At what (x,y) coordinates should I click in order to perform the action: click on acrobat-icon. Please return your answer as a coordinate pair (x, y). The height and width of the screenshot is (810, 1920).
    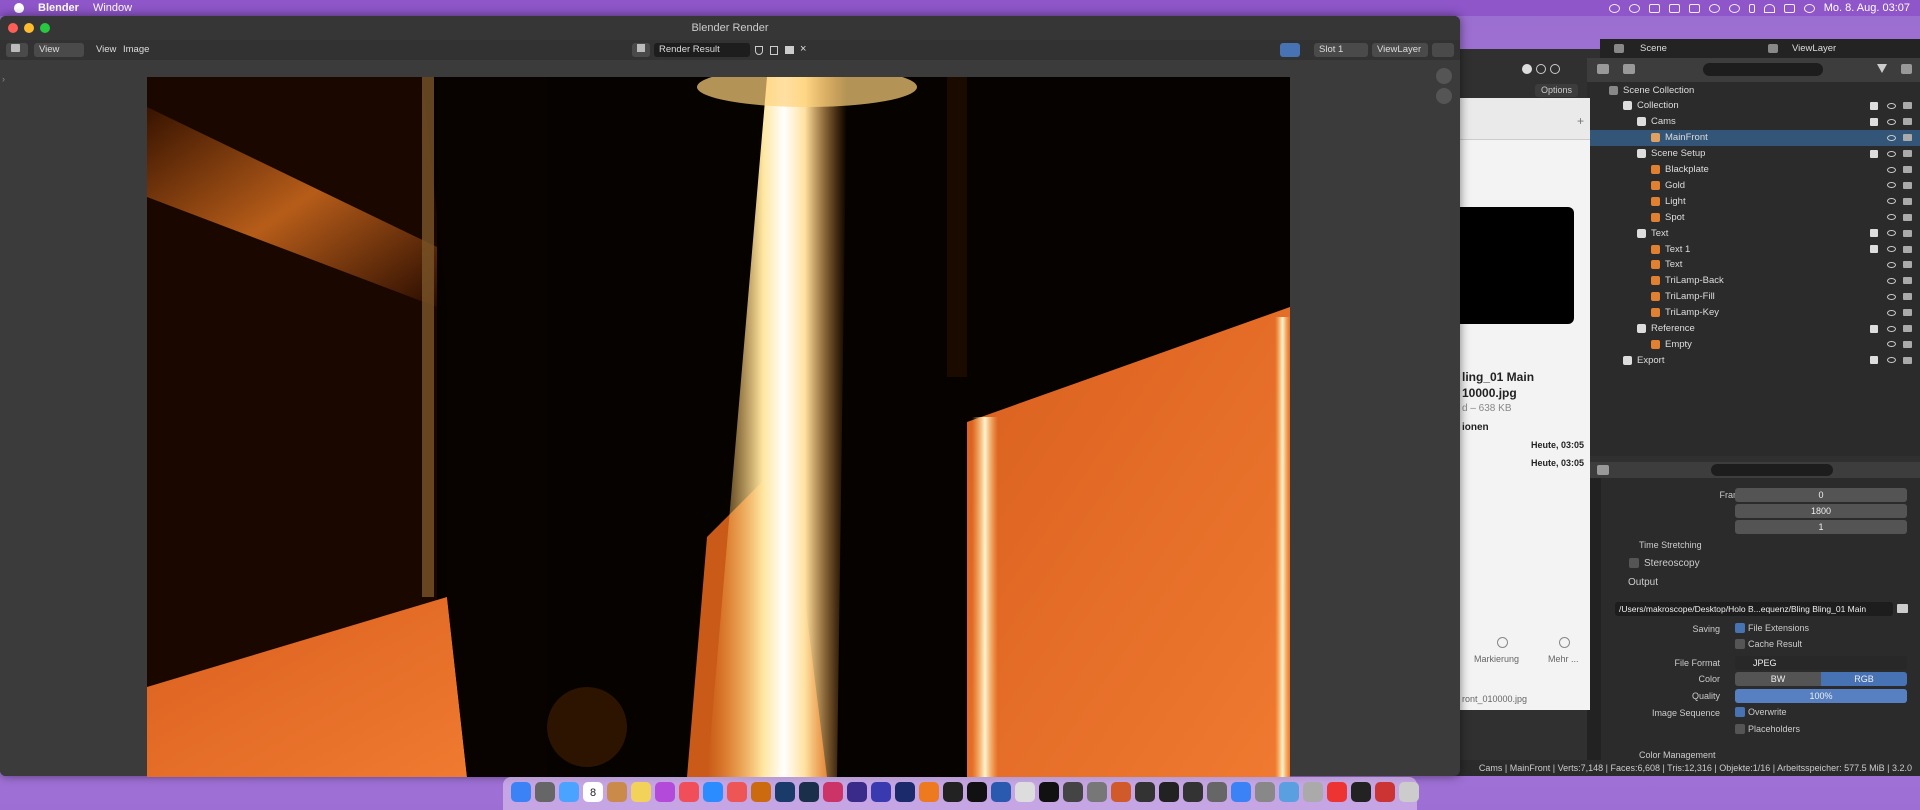
    Looking at the image, I should click on (1337, 792).